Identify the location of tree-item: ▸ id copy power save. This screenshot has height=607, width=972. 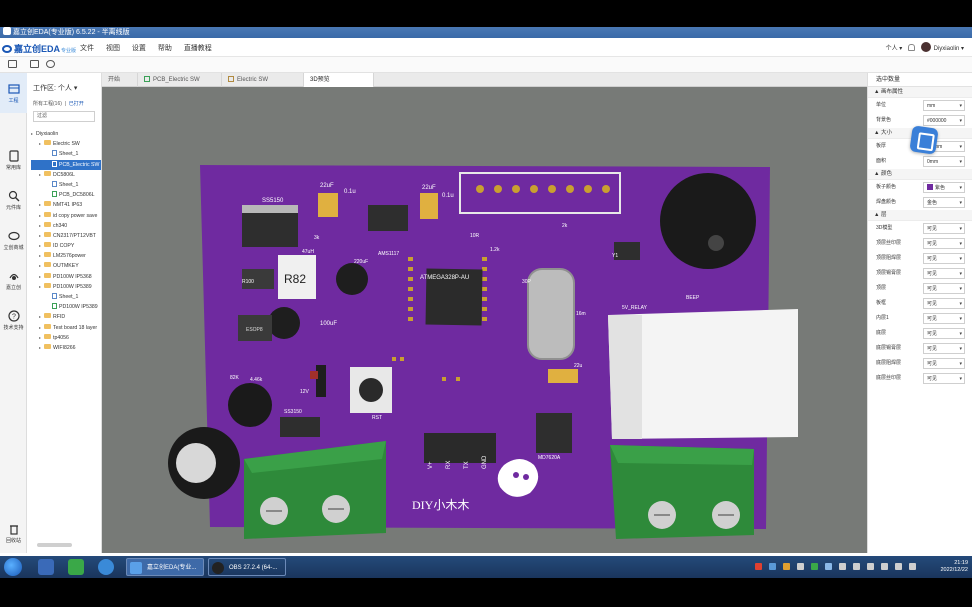
(66, 216).